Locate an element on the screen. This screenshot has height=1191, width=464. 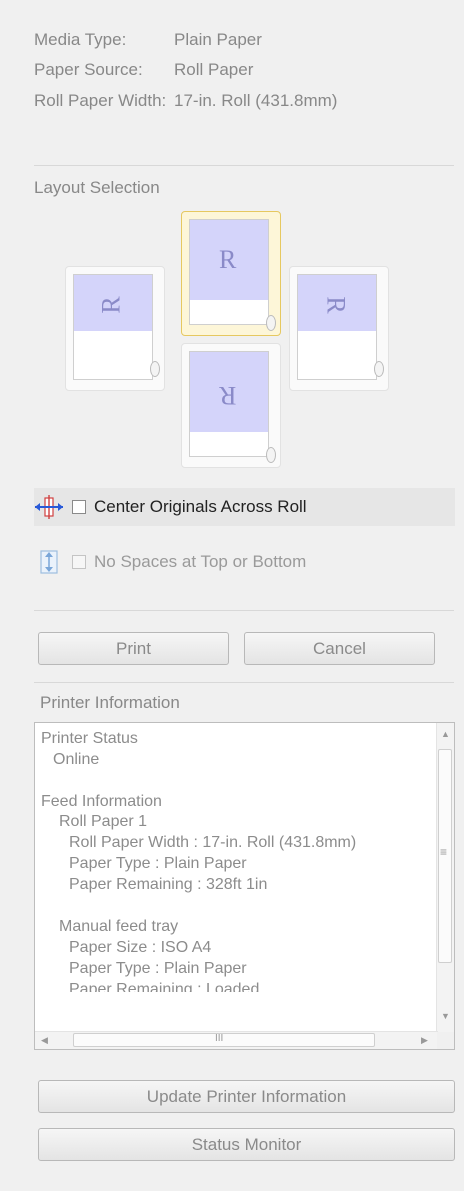
paper-source-label: Paper Source: is located at coordinates (88, 69).